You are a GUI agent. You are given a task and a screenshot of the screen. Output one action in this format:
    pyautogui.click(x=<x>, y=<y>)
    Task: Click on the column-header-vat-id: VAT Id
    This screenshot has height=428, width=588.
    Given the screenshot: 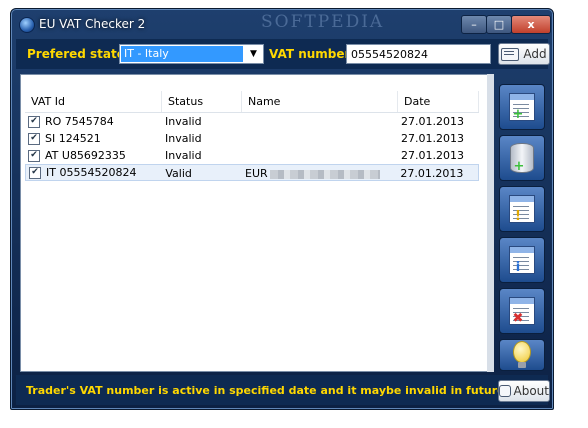 What is the action you would take?
    pyautogui.click(x=93, y=101)
    